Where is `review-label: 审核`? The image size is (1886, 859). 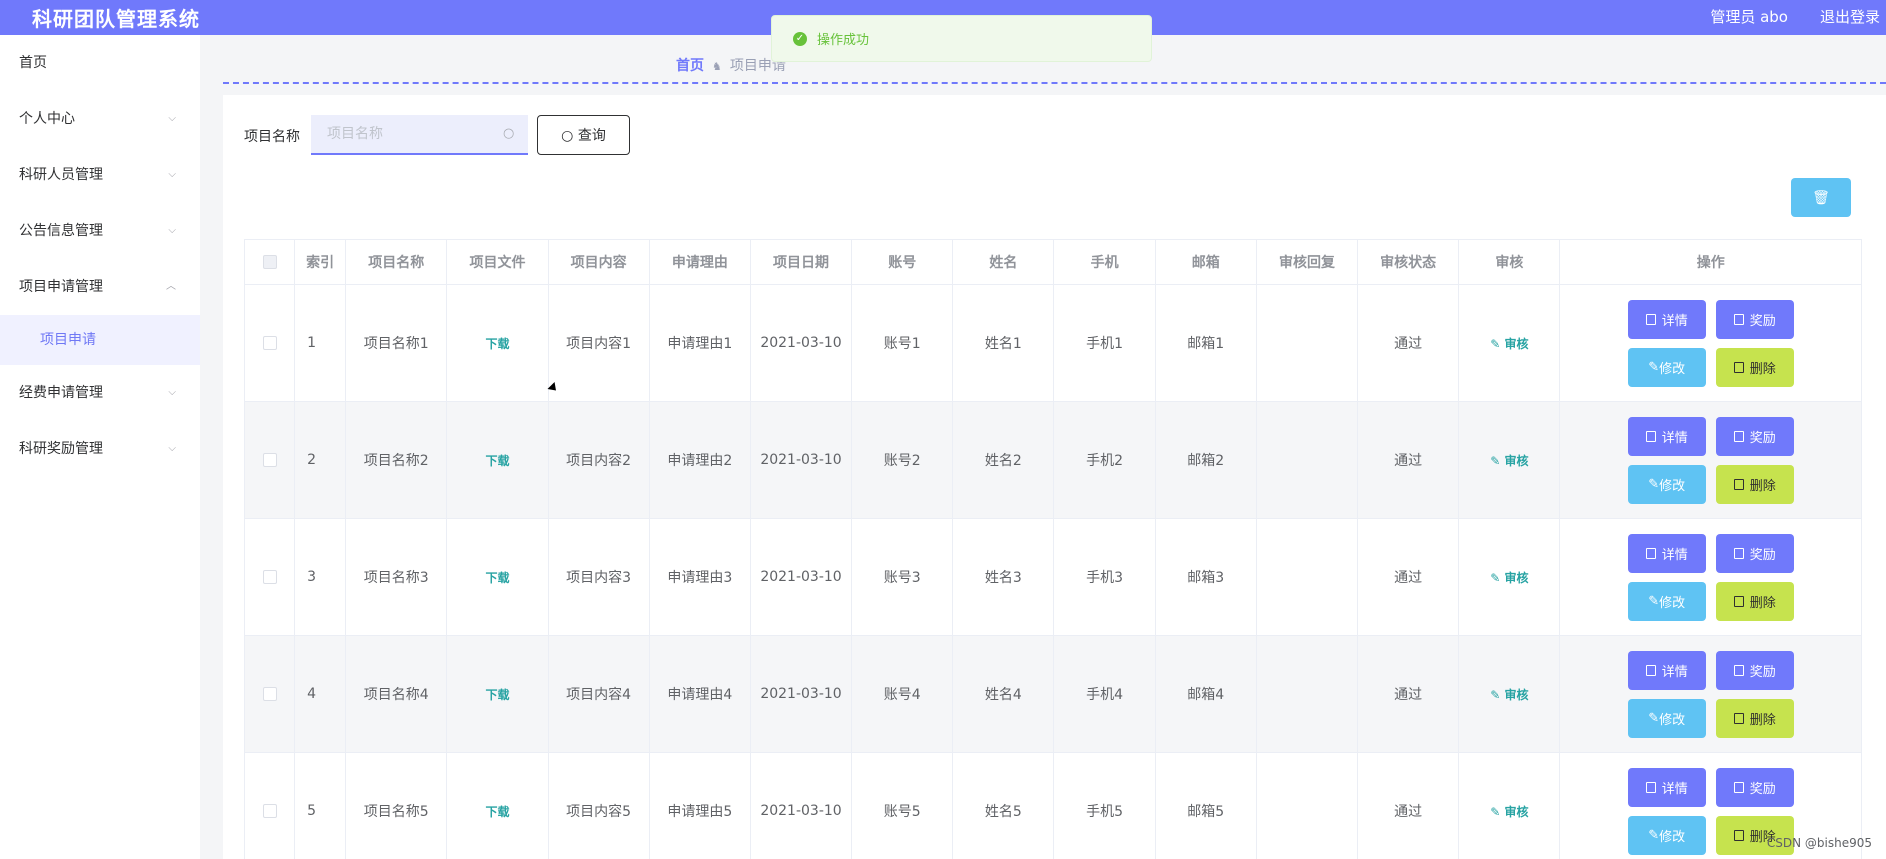
review-label: 审核 is located at coordinates (1516, 343).